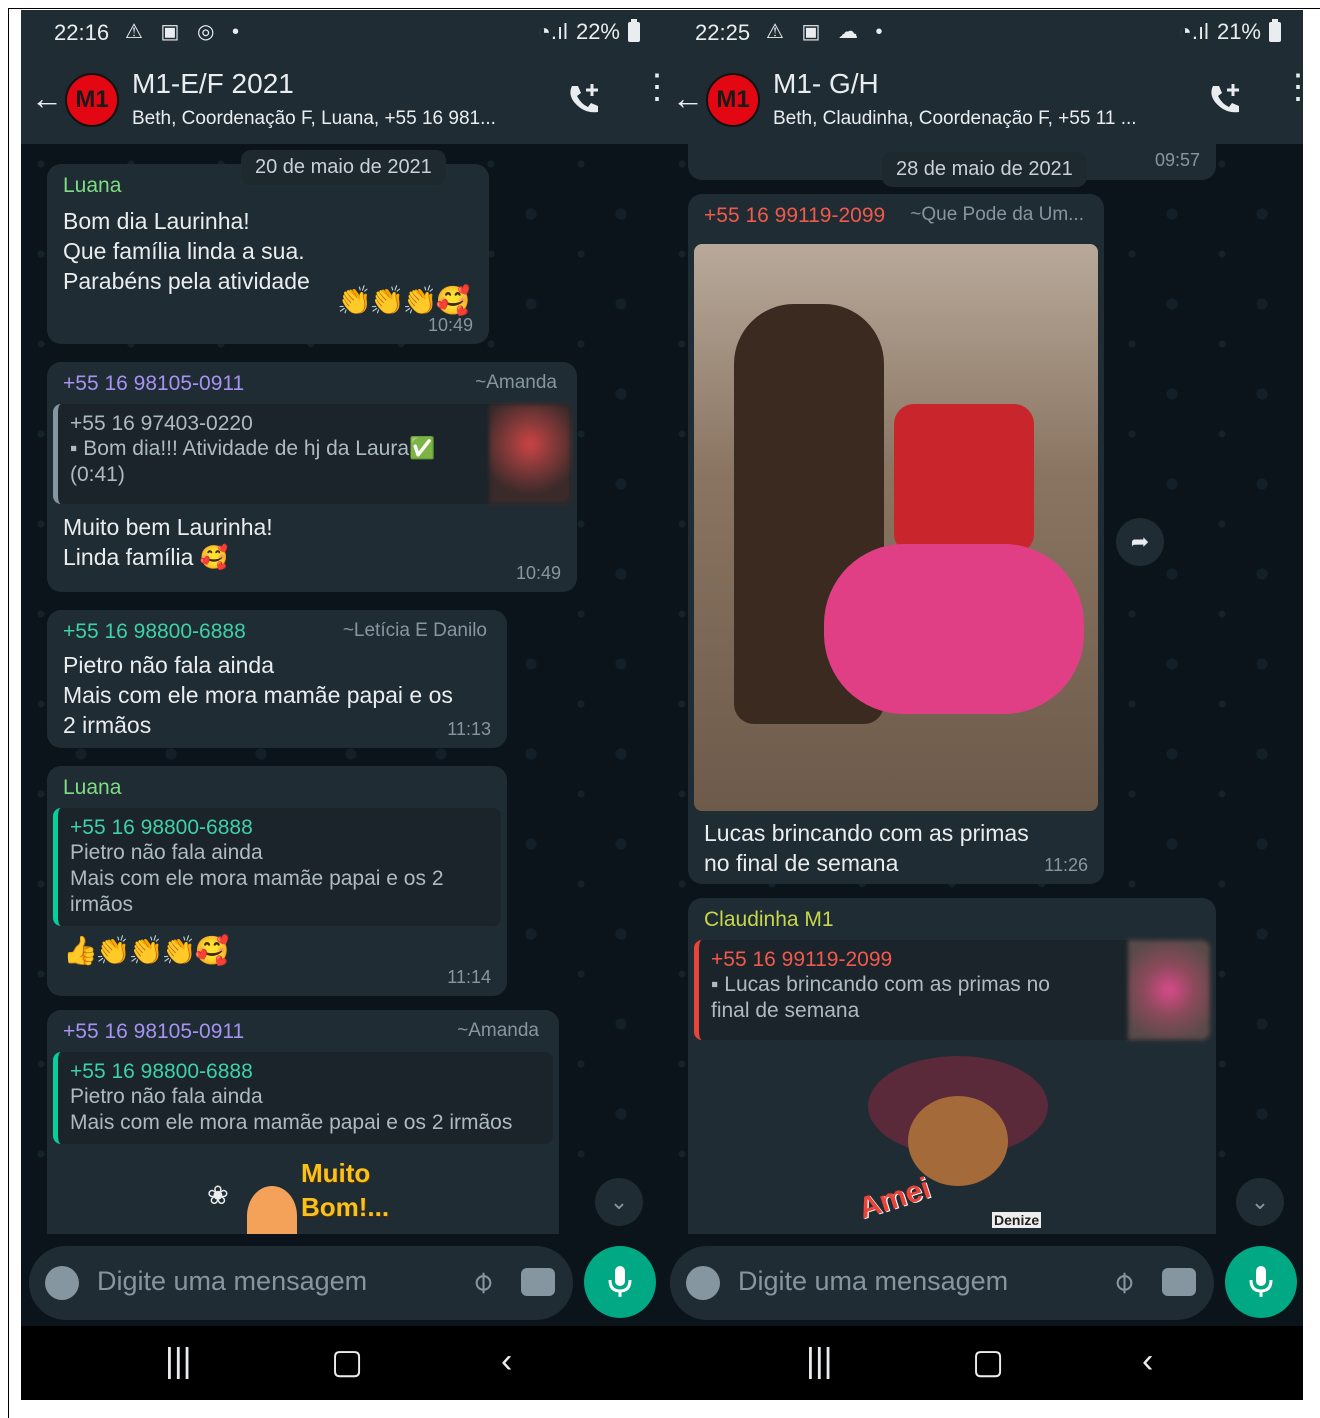 The image size is (1320, 1418). Describe the element at coordinates (826, 84) in the screenshot. I see `group-title: M1- G/H` at that location.